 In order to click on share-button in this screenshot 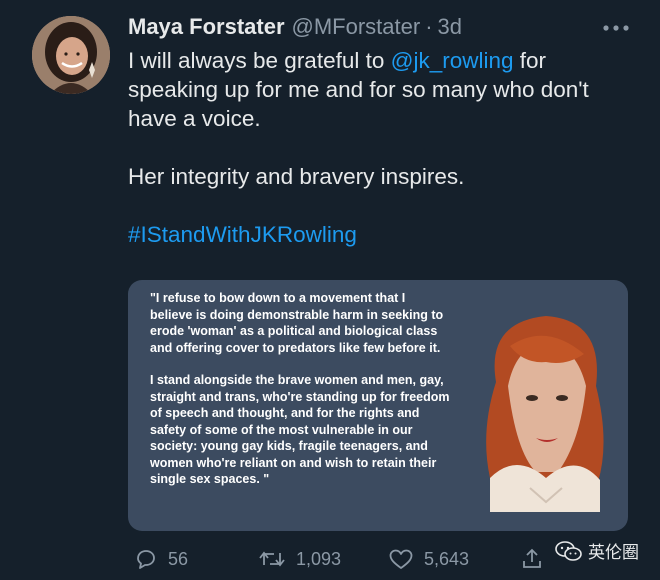, I will do `click(537, 559)`.